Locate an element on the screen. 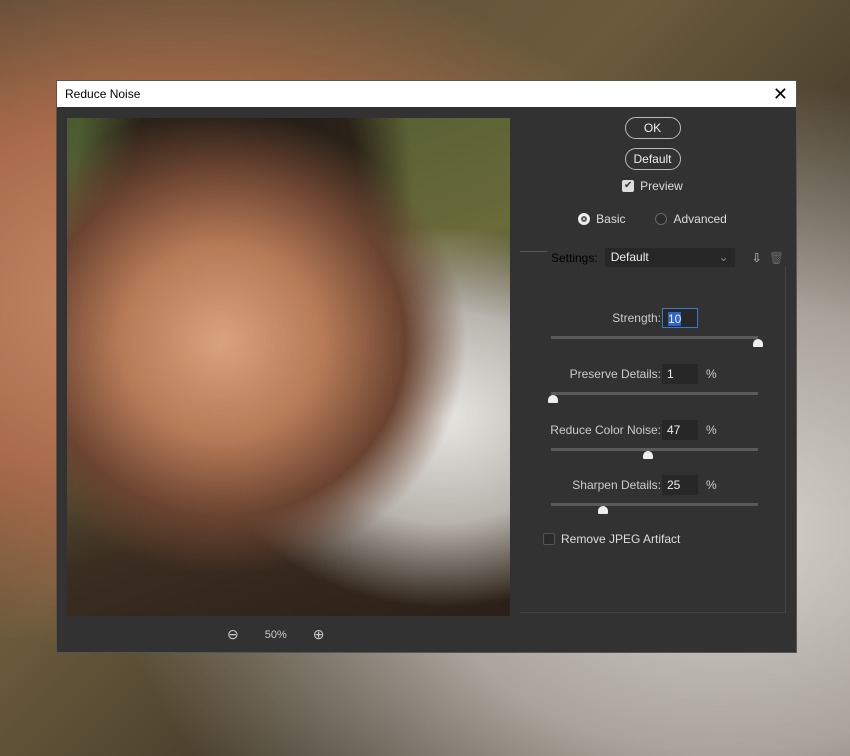 This screenshot has height=756, width=850. trash-icon: 🗑 is located at coordinates (776, 258).